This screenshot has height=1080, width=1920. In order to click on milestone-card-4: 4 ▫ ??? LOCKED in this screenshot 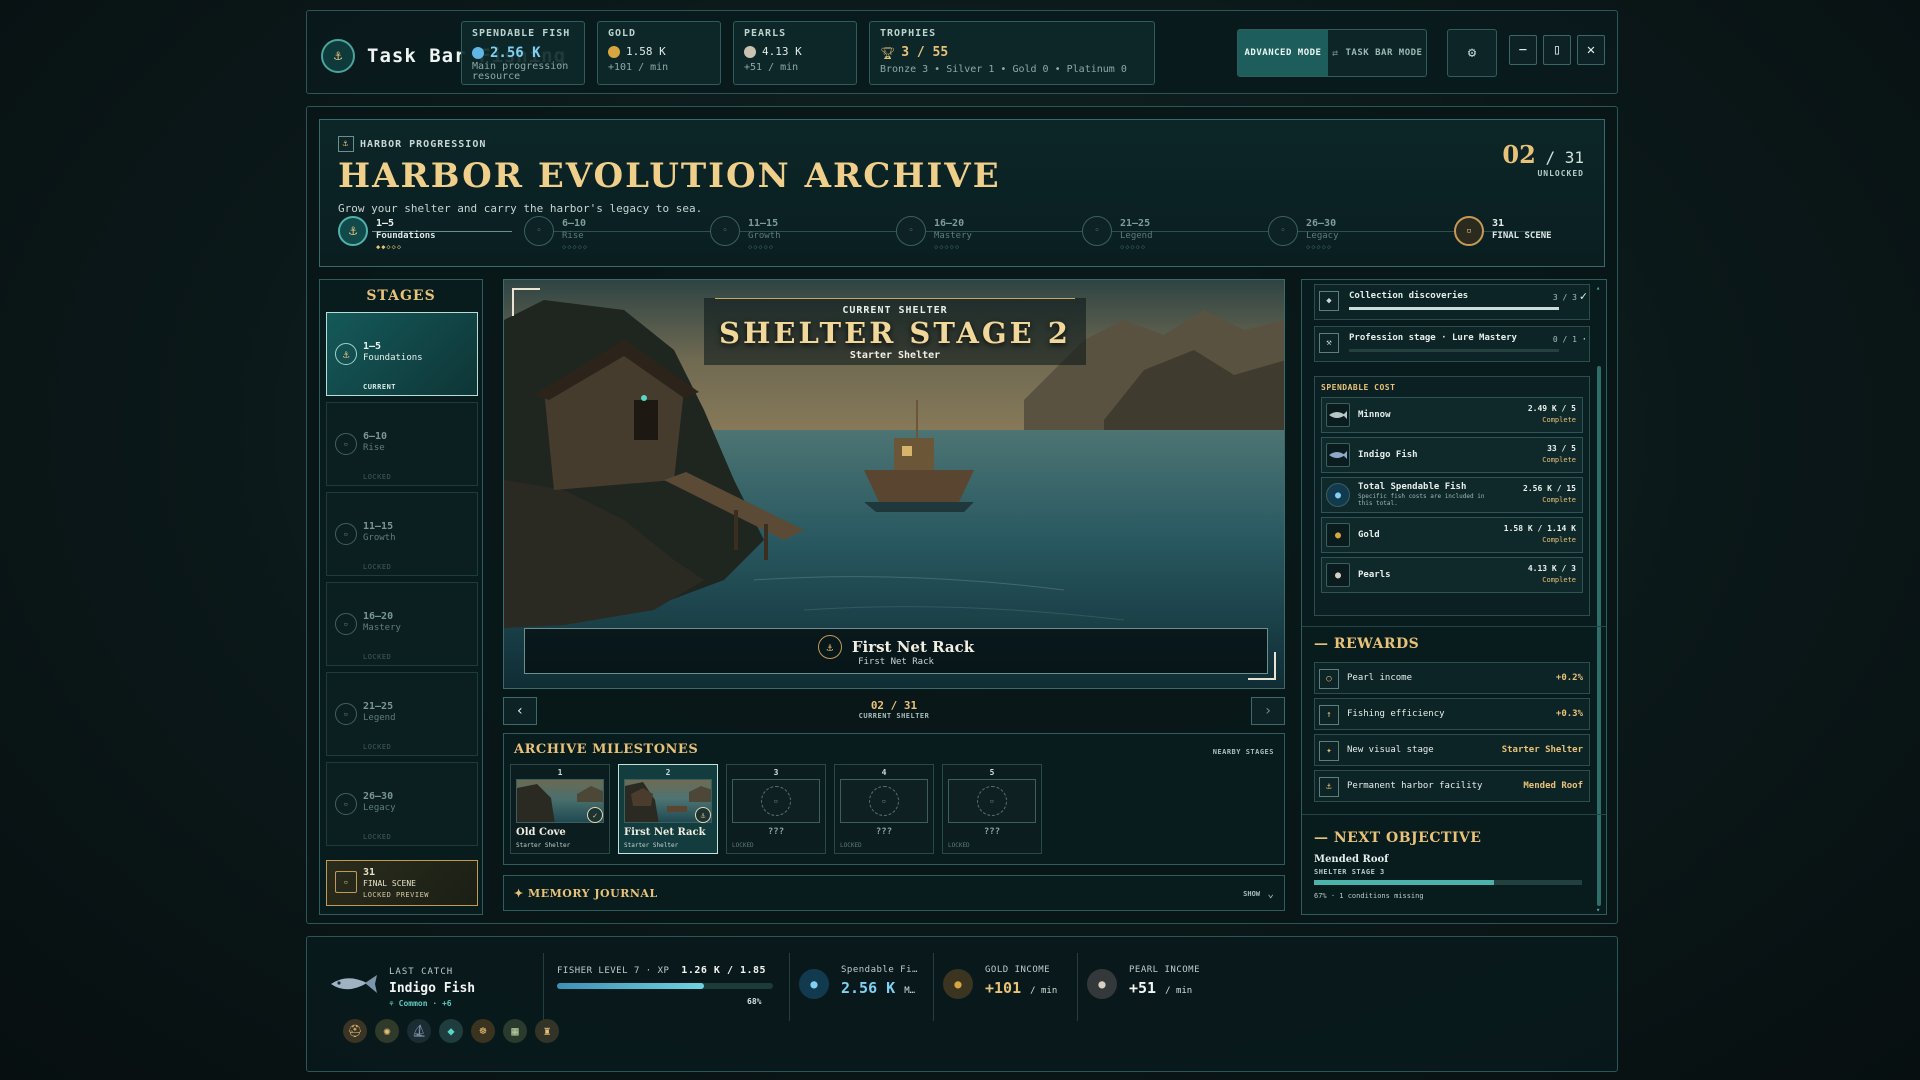, I will do `click(884, 809)`.